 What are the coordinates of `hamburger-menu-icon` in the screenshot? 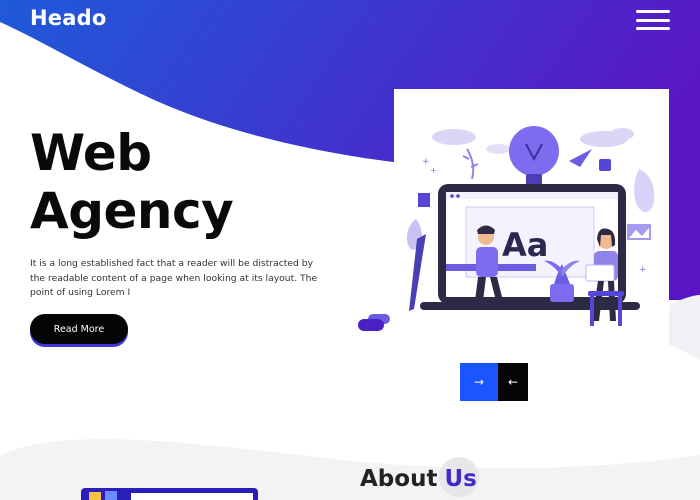 It's located at (653, 20).